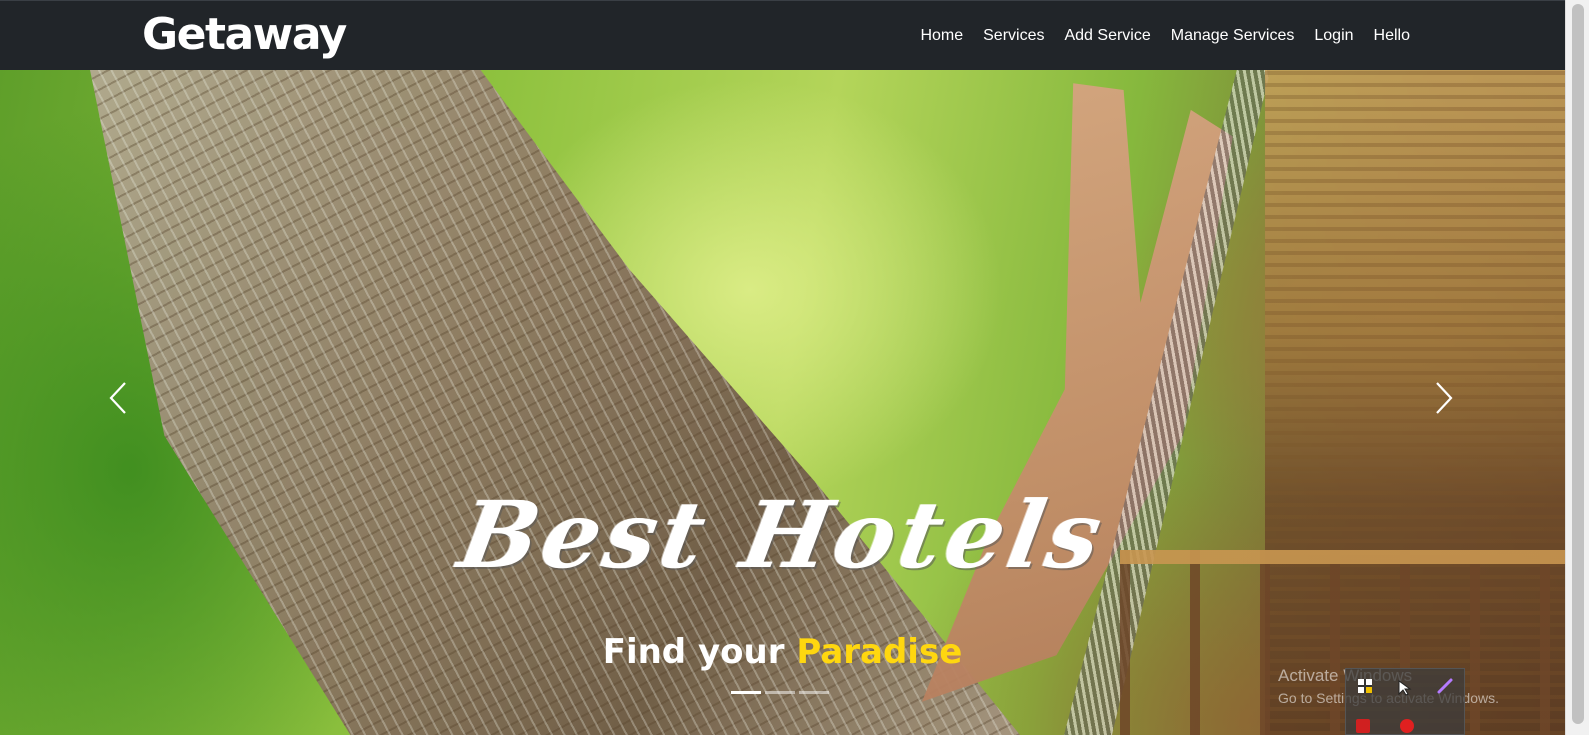 Image resolution: width=1589 pixels, height=735 pixels. What do you see at coordinates (782, 535) in the screenshot?
I see `hero-title: Best Hotels` at bounding box center [782, 535].